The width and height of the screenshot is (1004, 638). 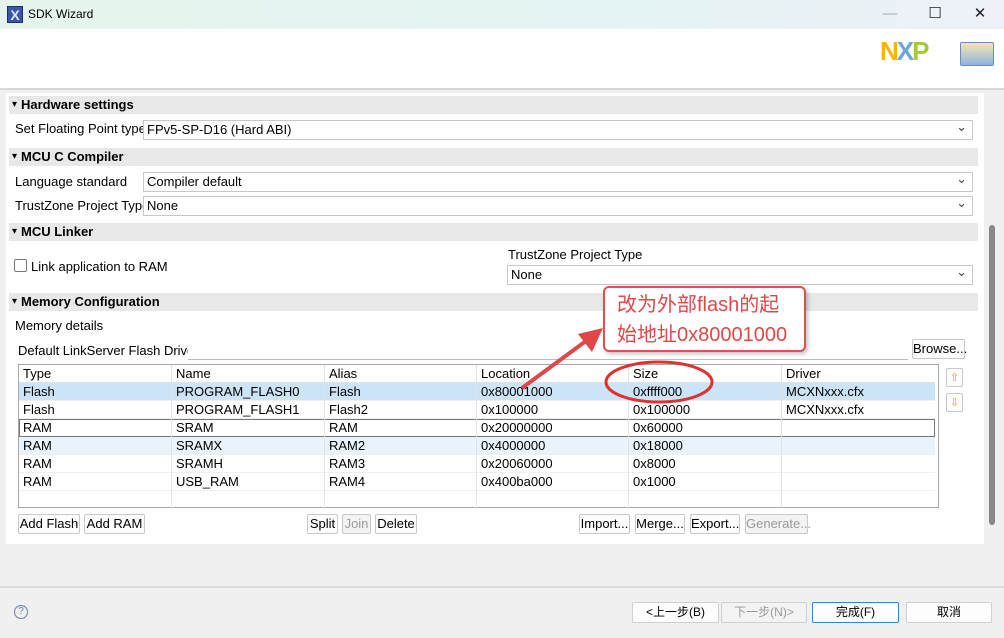 What do you see at coordinates (992, 375) in the screenshot?
I see `scrollbar-thumb` at bounding box center [992, 375].